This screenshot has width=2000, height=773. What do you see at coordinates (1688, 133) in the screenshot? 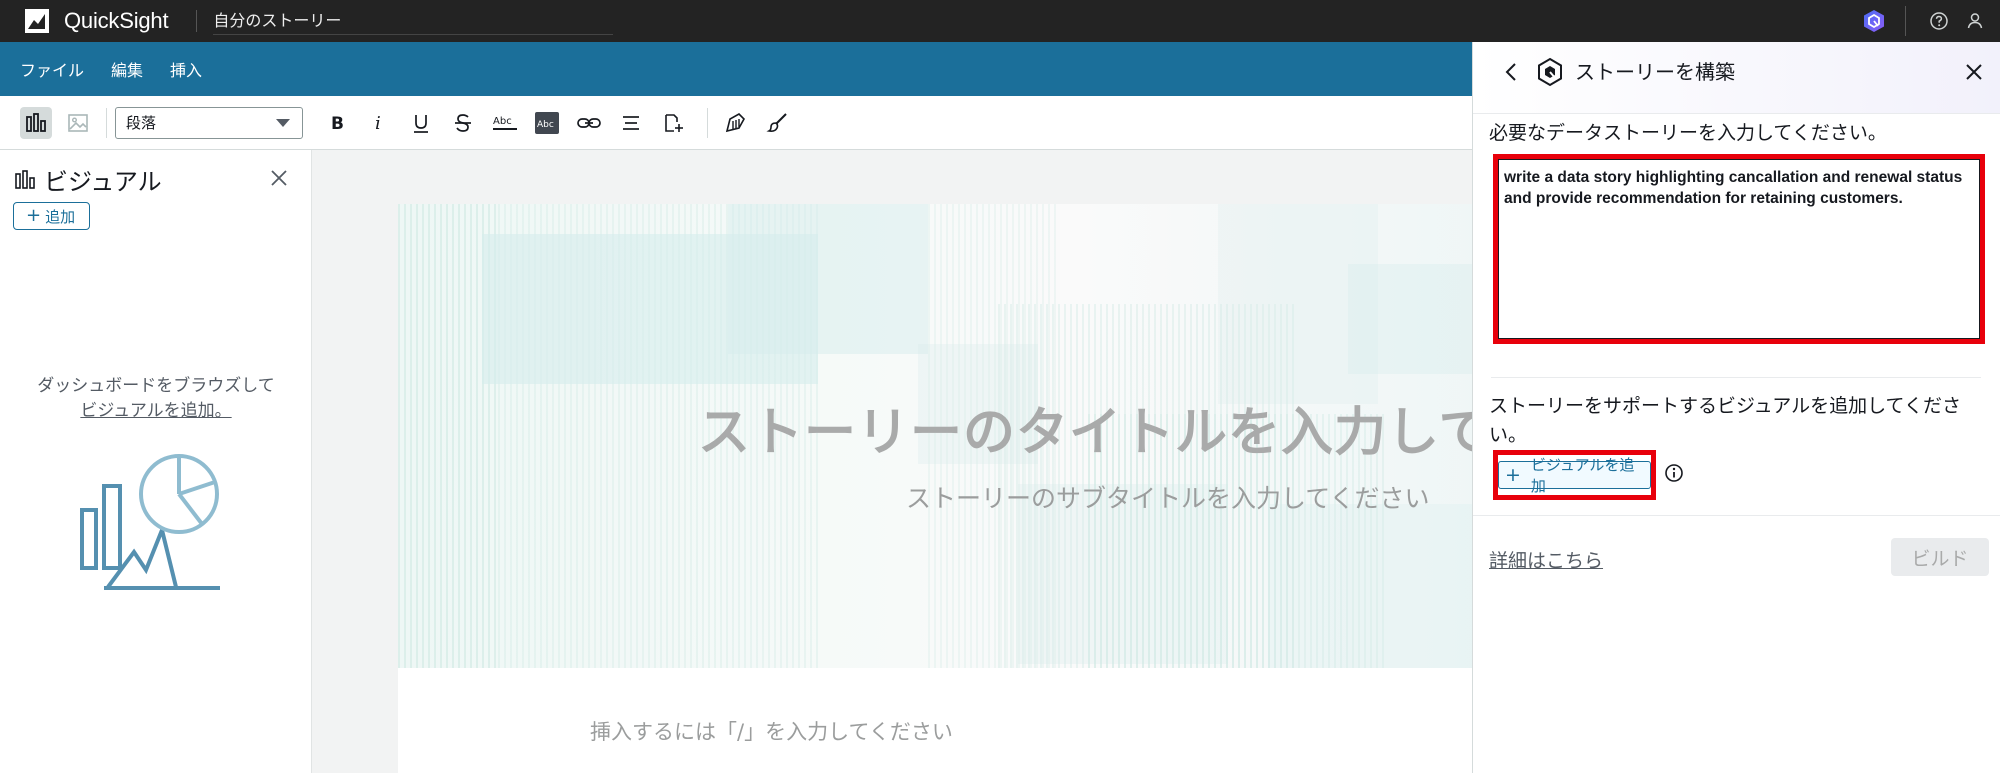
I see `story-prompt-label: 必要なデータストーリーを入力してください。` at bounding box center [1688, 133].